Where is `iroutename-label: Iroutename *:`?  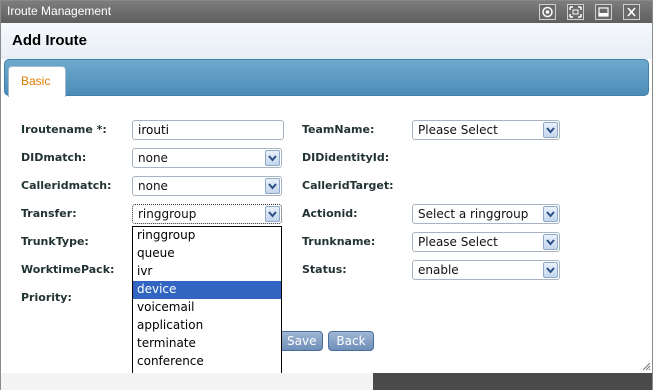
iroutename-label: Iroutename *: is located at coordinates (64, 129).